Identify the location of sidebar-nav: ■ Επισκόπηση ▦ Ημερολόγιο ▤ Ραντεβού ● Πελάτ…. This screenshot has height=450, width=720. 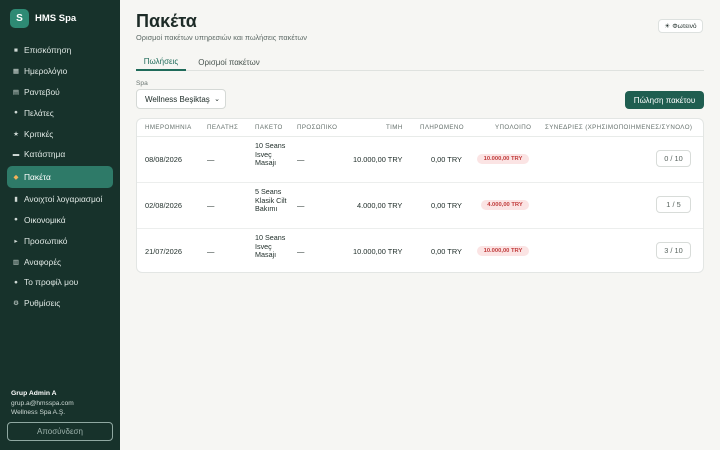
(60, 177).